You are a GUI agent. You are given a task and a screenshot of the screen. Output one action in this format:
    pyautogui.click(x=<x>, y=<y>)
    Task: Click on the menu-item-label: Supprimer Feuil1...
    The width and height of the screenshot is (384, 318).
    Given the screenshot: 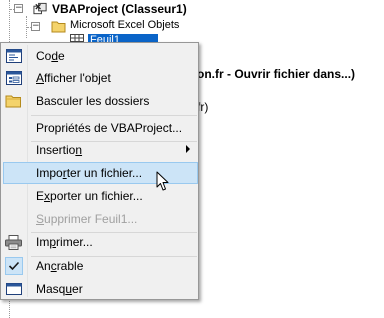 What is the action you would take?
    pyautogui.click(x=87, y=219)
    